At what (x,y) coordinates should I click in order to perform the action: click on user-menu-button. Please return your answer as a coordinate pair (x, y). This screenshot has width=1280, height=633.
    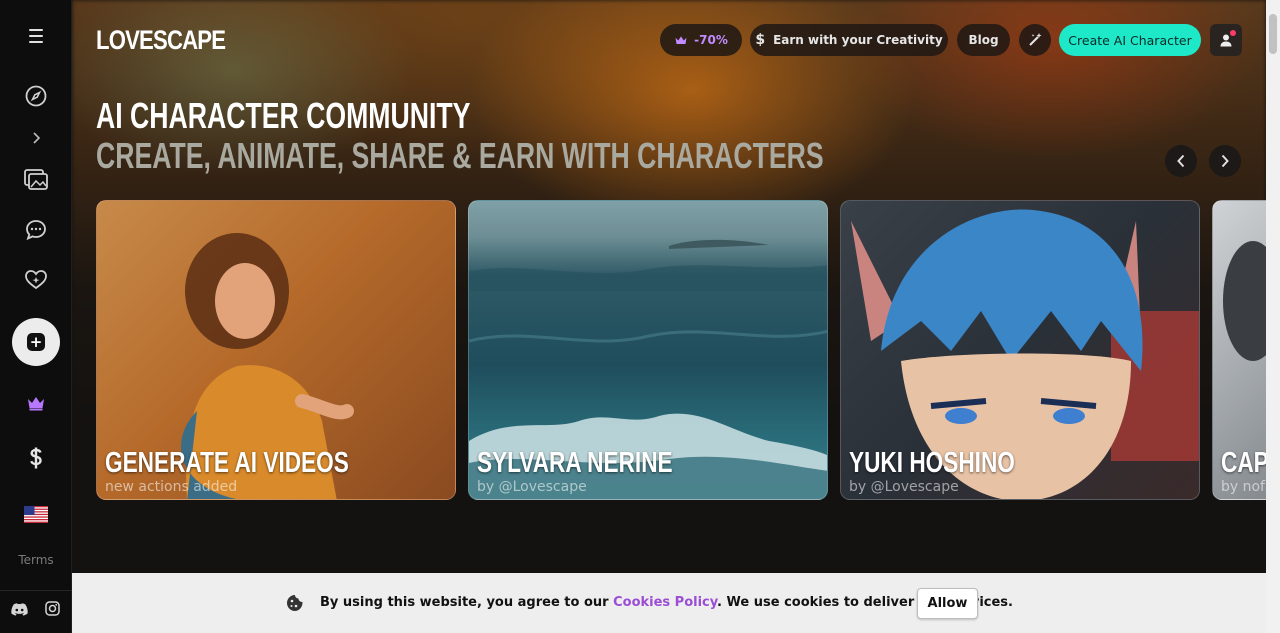
    Looking at the image, I should click on (1226, 40).